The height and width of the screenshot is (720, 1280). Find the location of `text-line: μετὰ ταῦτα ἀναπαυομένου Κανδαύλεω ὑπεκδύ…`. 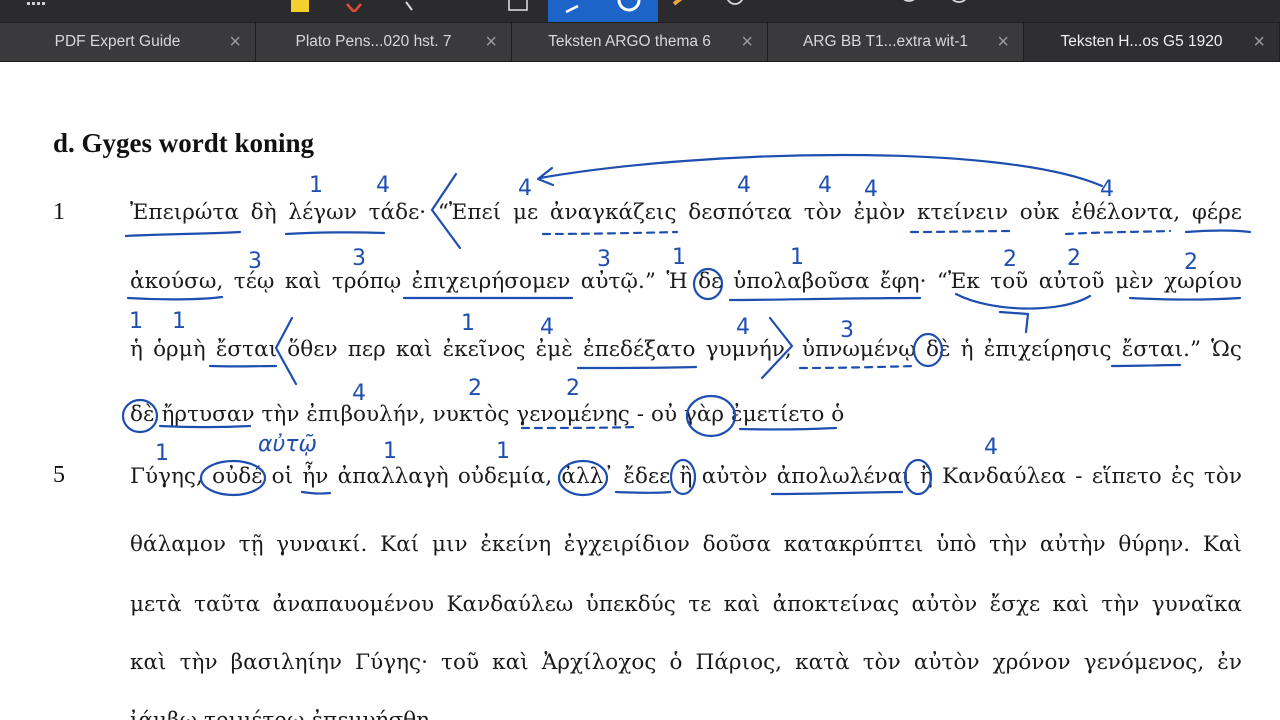

text-line: μετὰ ταῦτα ἀναπαυομένου Κανδαύλεω ὑπεκδύ… is located at coordinates (686, 604).